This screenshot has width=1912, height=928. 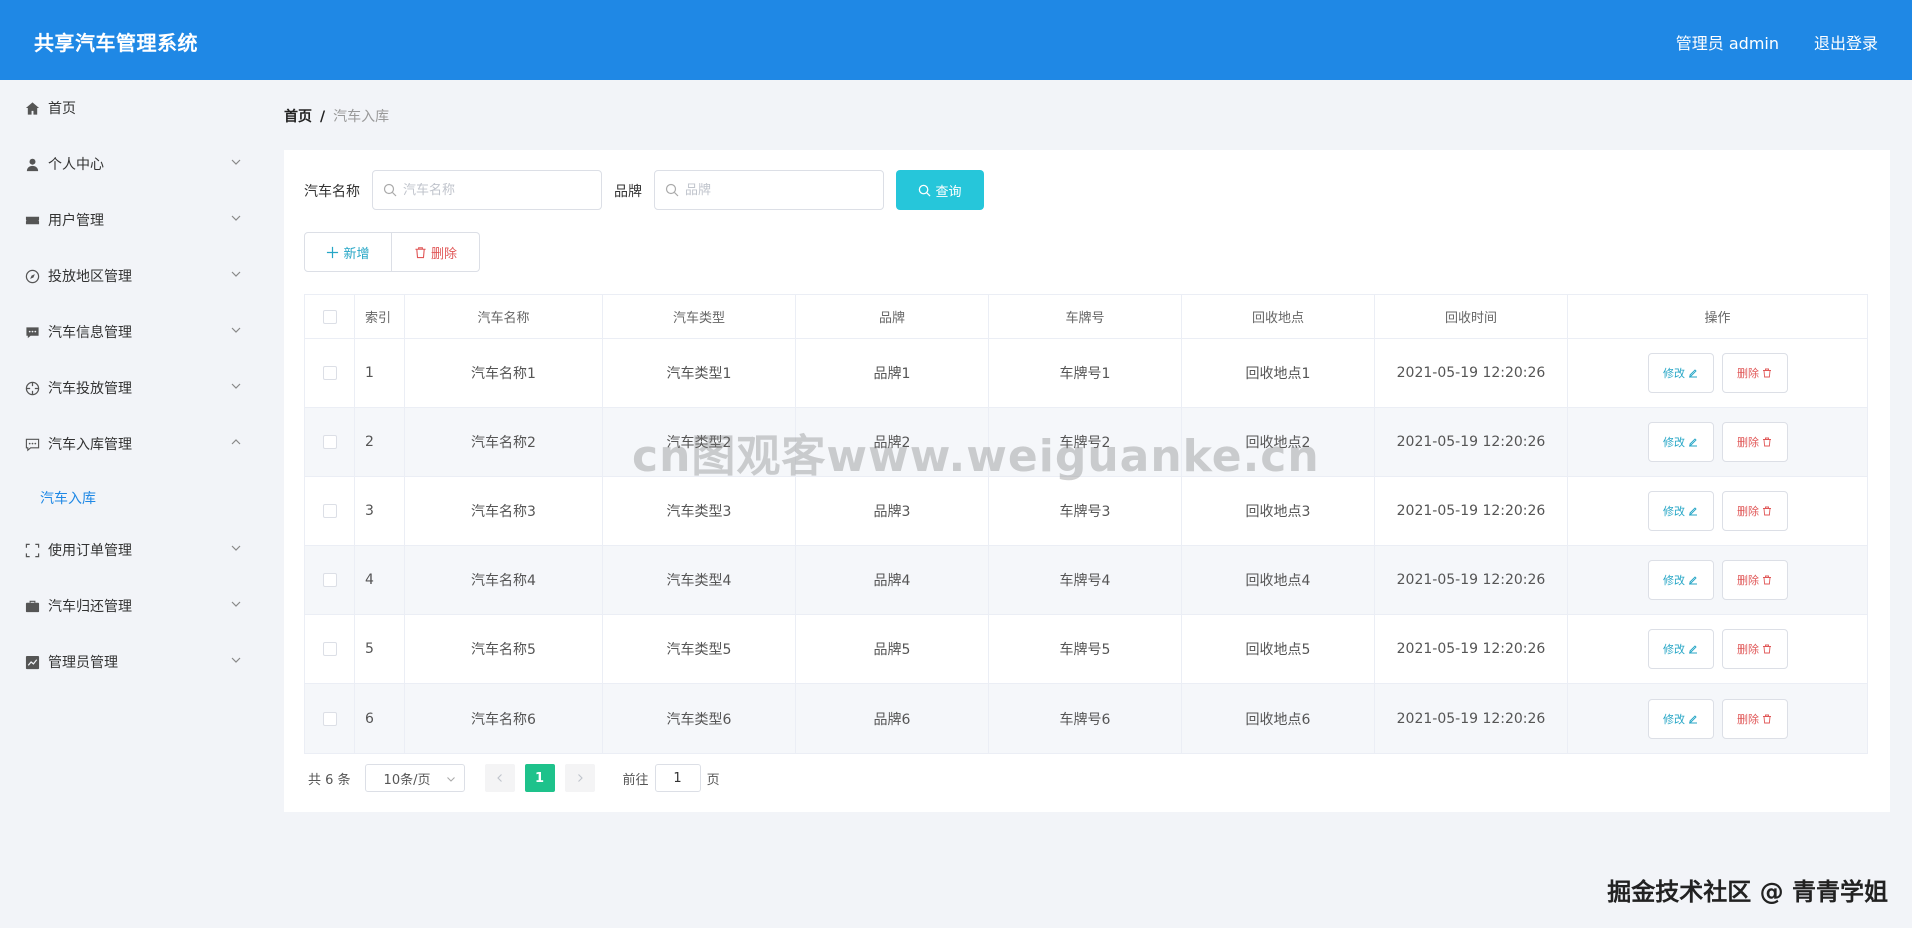 What do you see at coordinates (1727, 43) in the screenshot?
I see `current-user: 管理员 admin` at bounding box center [1727, 43].